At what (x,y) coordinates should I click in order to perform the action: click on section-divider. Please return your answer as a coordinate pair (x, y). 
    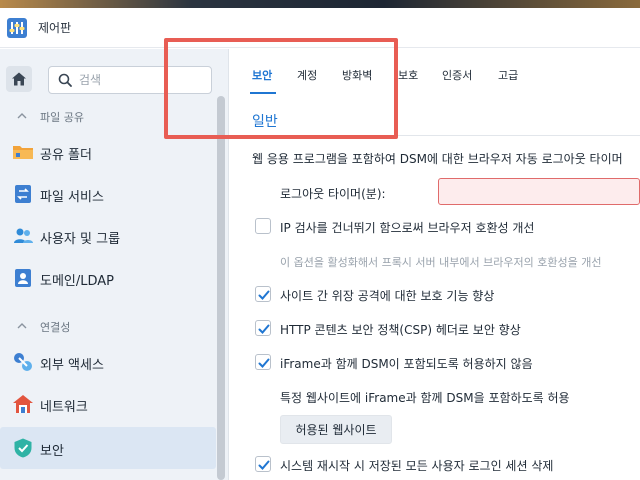
    Looking at the image, I should click on (446, 135).